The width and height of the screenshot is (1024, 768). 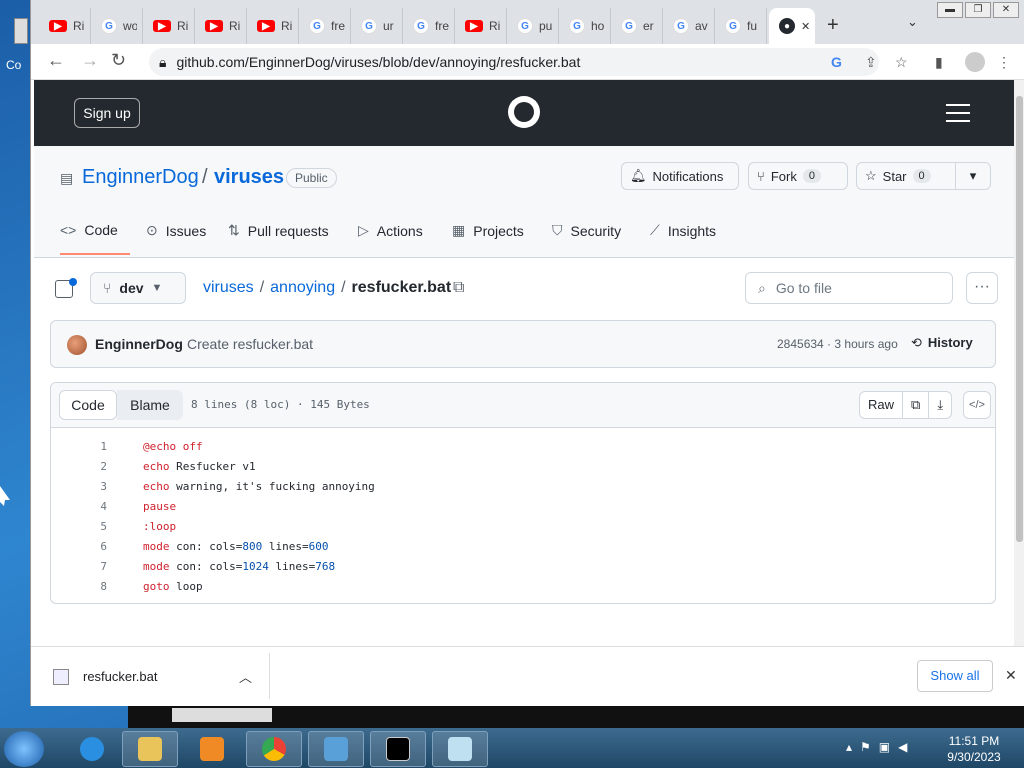 What do you see at coordinates (792, 26) in the screenshot?
I see `browser-tab-active: ● ✕` at bounding box center [792, 26].